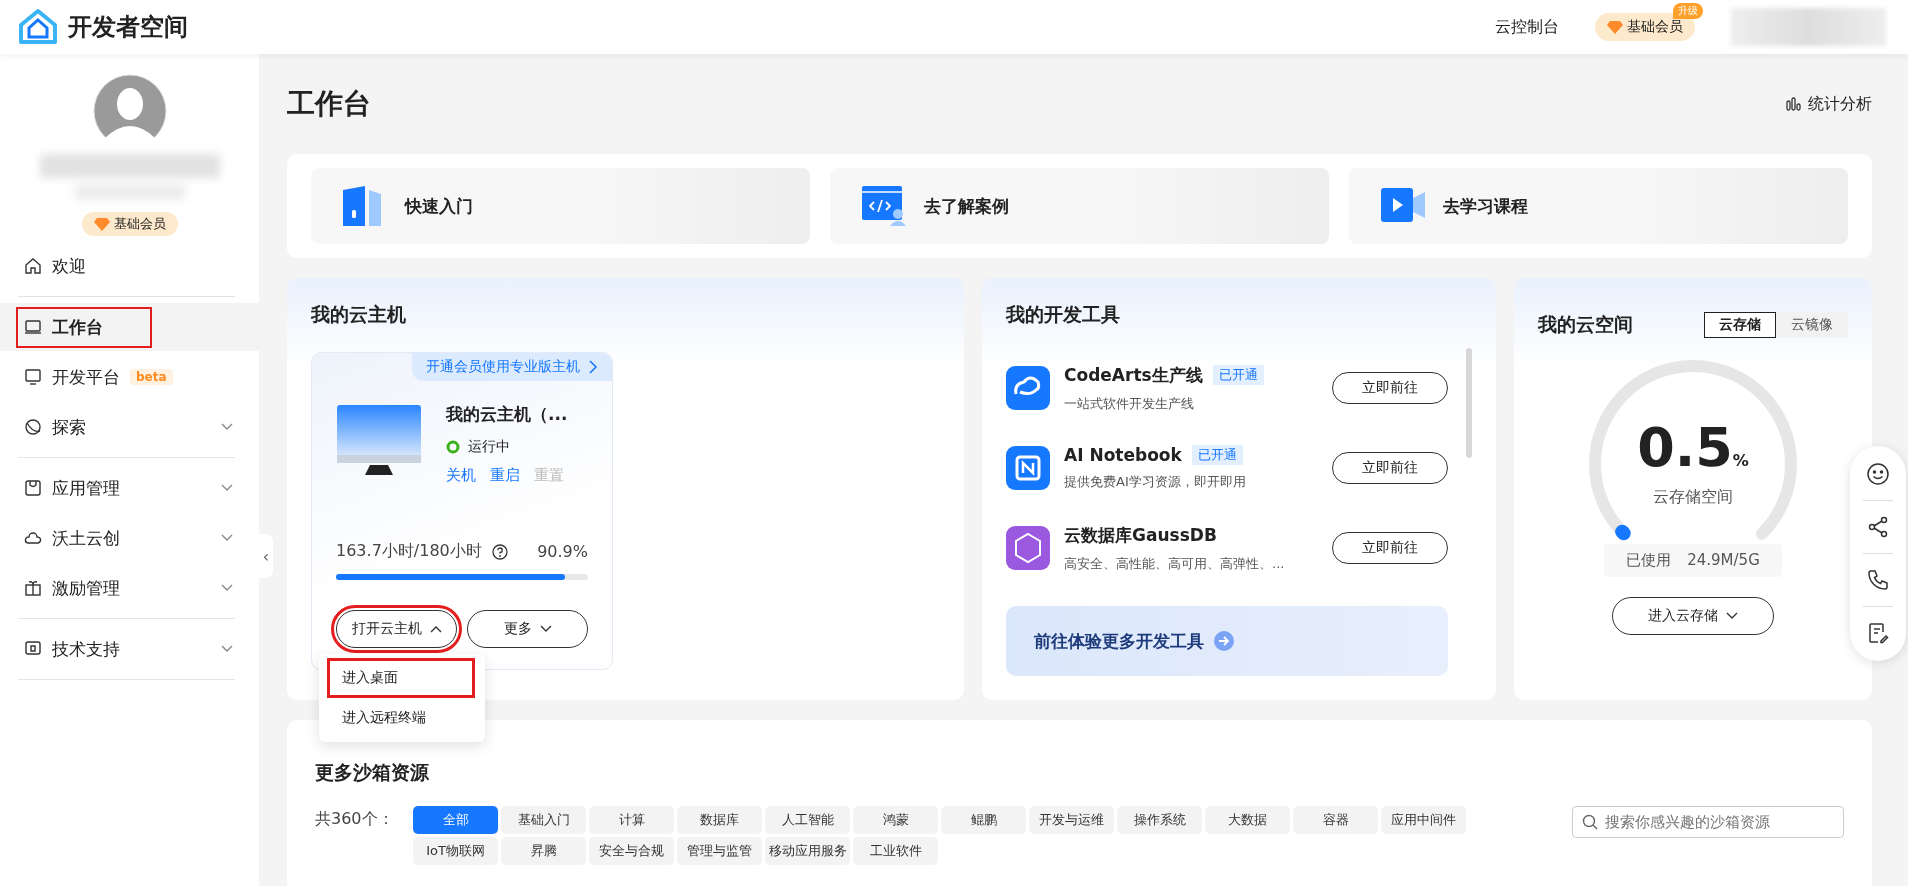 Image resolution: width=1908 pixels, height=886 pixels. I want to click on tool-description: 提供免费AI学习资源，即开即用, so click(1155, 482).